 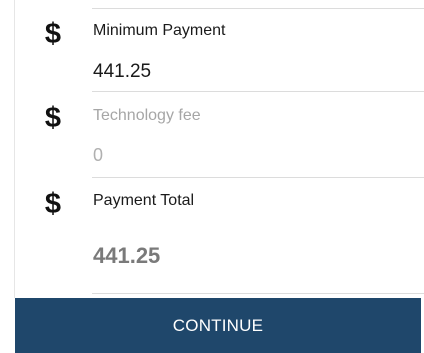 What do you see at coordinates (218, 325) in the screenshot?
I see `continue-button: CONTINUE` at bounding box center [218, 325].